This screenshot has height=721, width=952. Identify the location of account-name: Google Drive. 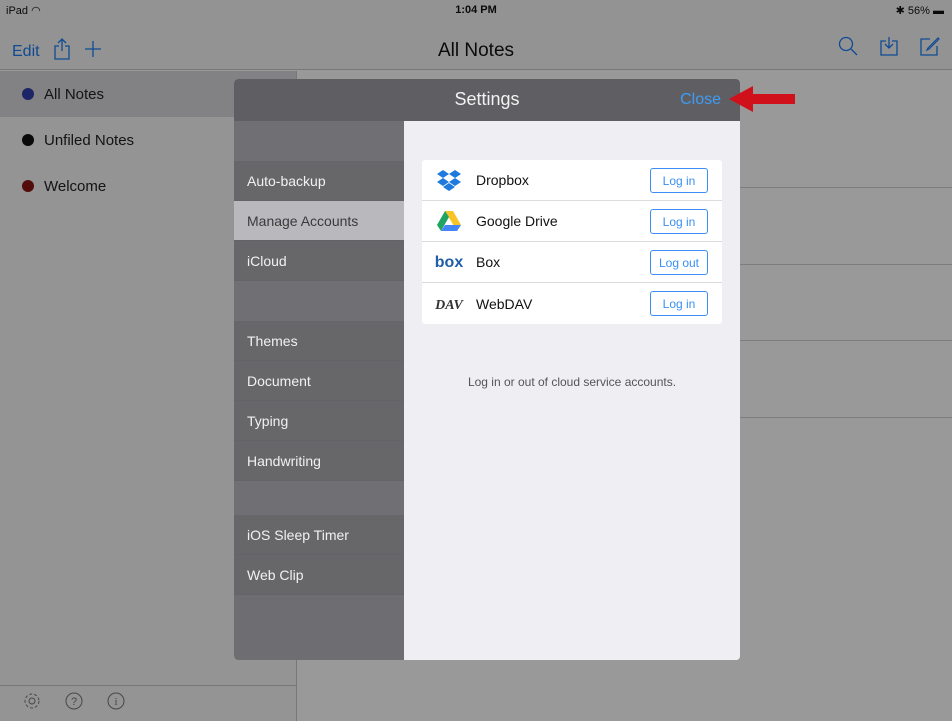
(517, 221).